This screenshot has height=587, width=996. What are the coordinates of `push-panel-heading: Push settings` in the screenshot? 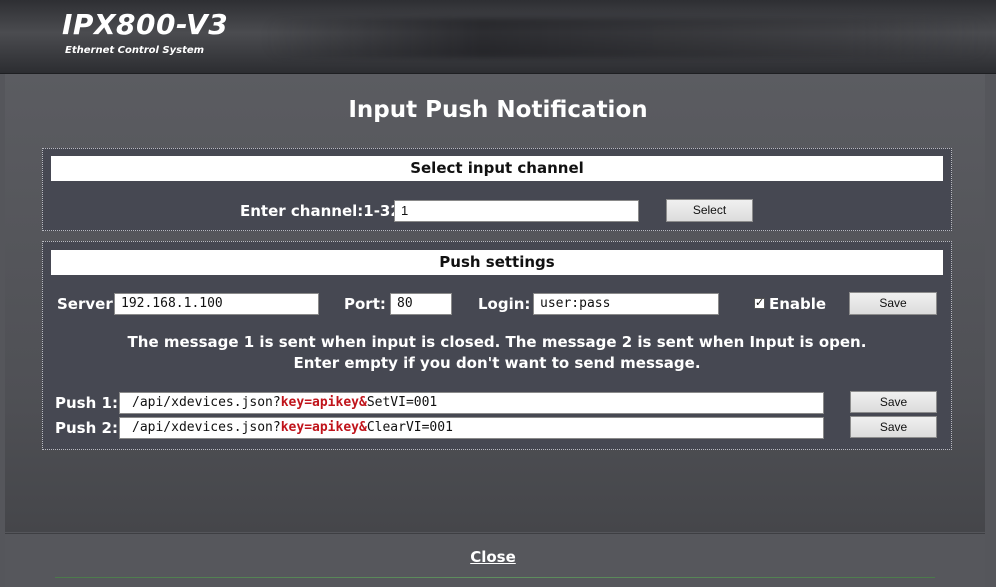 It's located at (497, 262).